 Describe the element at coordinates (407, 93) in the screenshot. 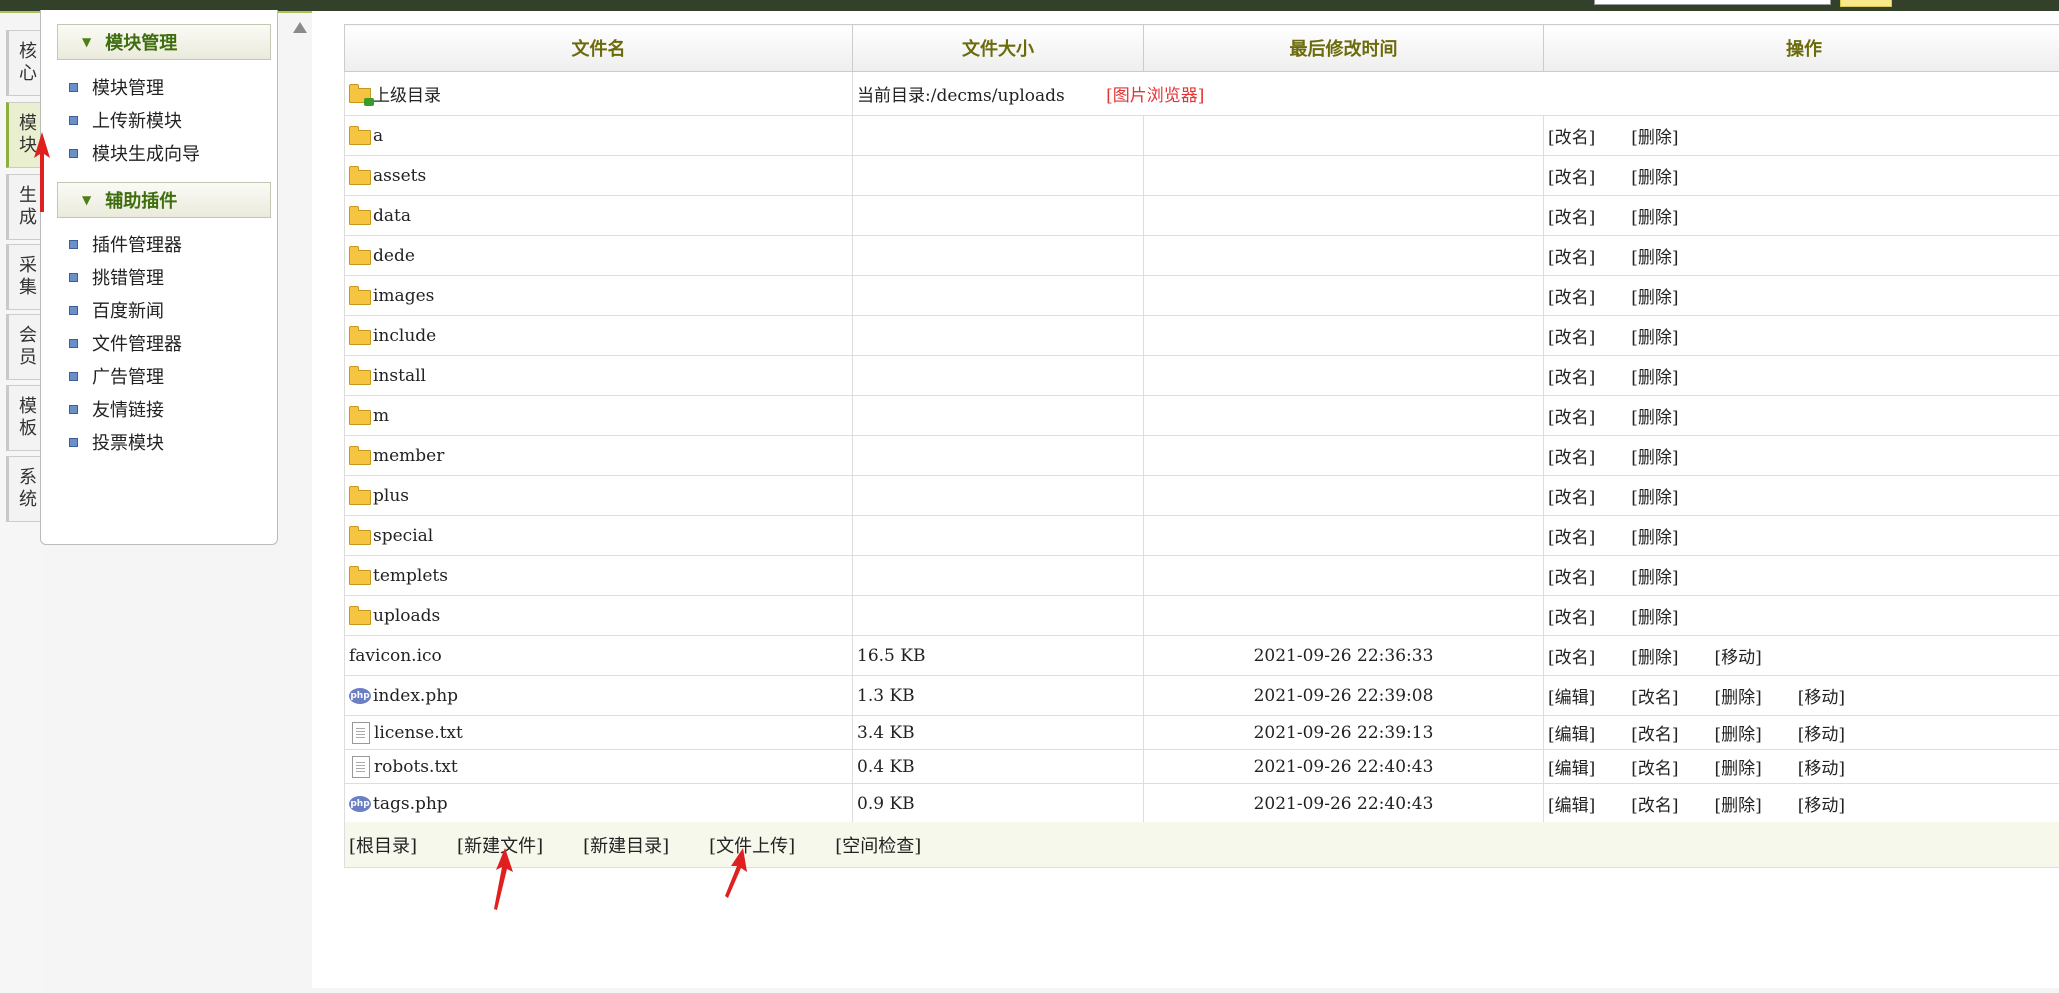

I see `parent-dir-link: 上级目录` at that location.